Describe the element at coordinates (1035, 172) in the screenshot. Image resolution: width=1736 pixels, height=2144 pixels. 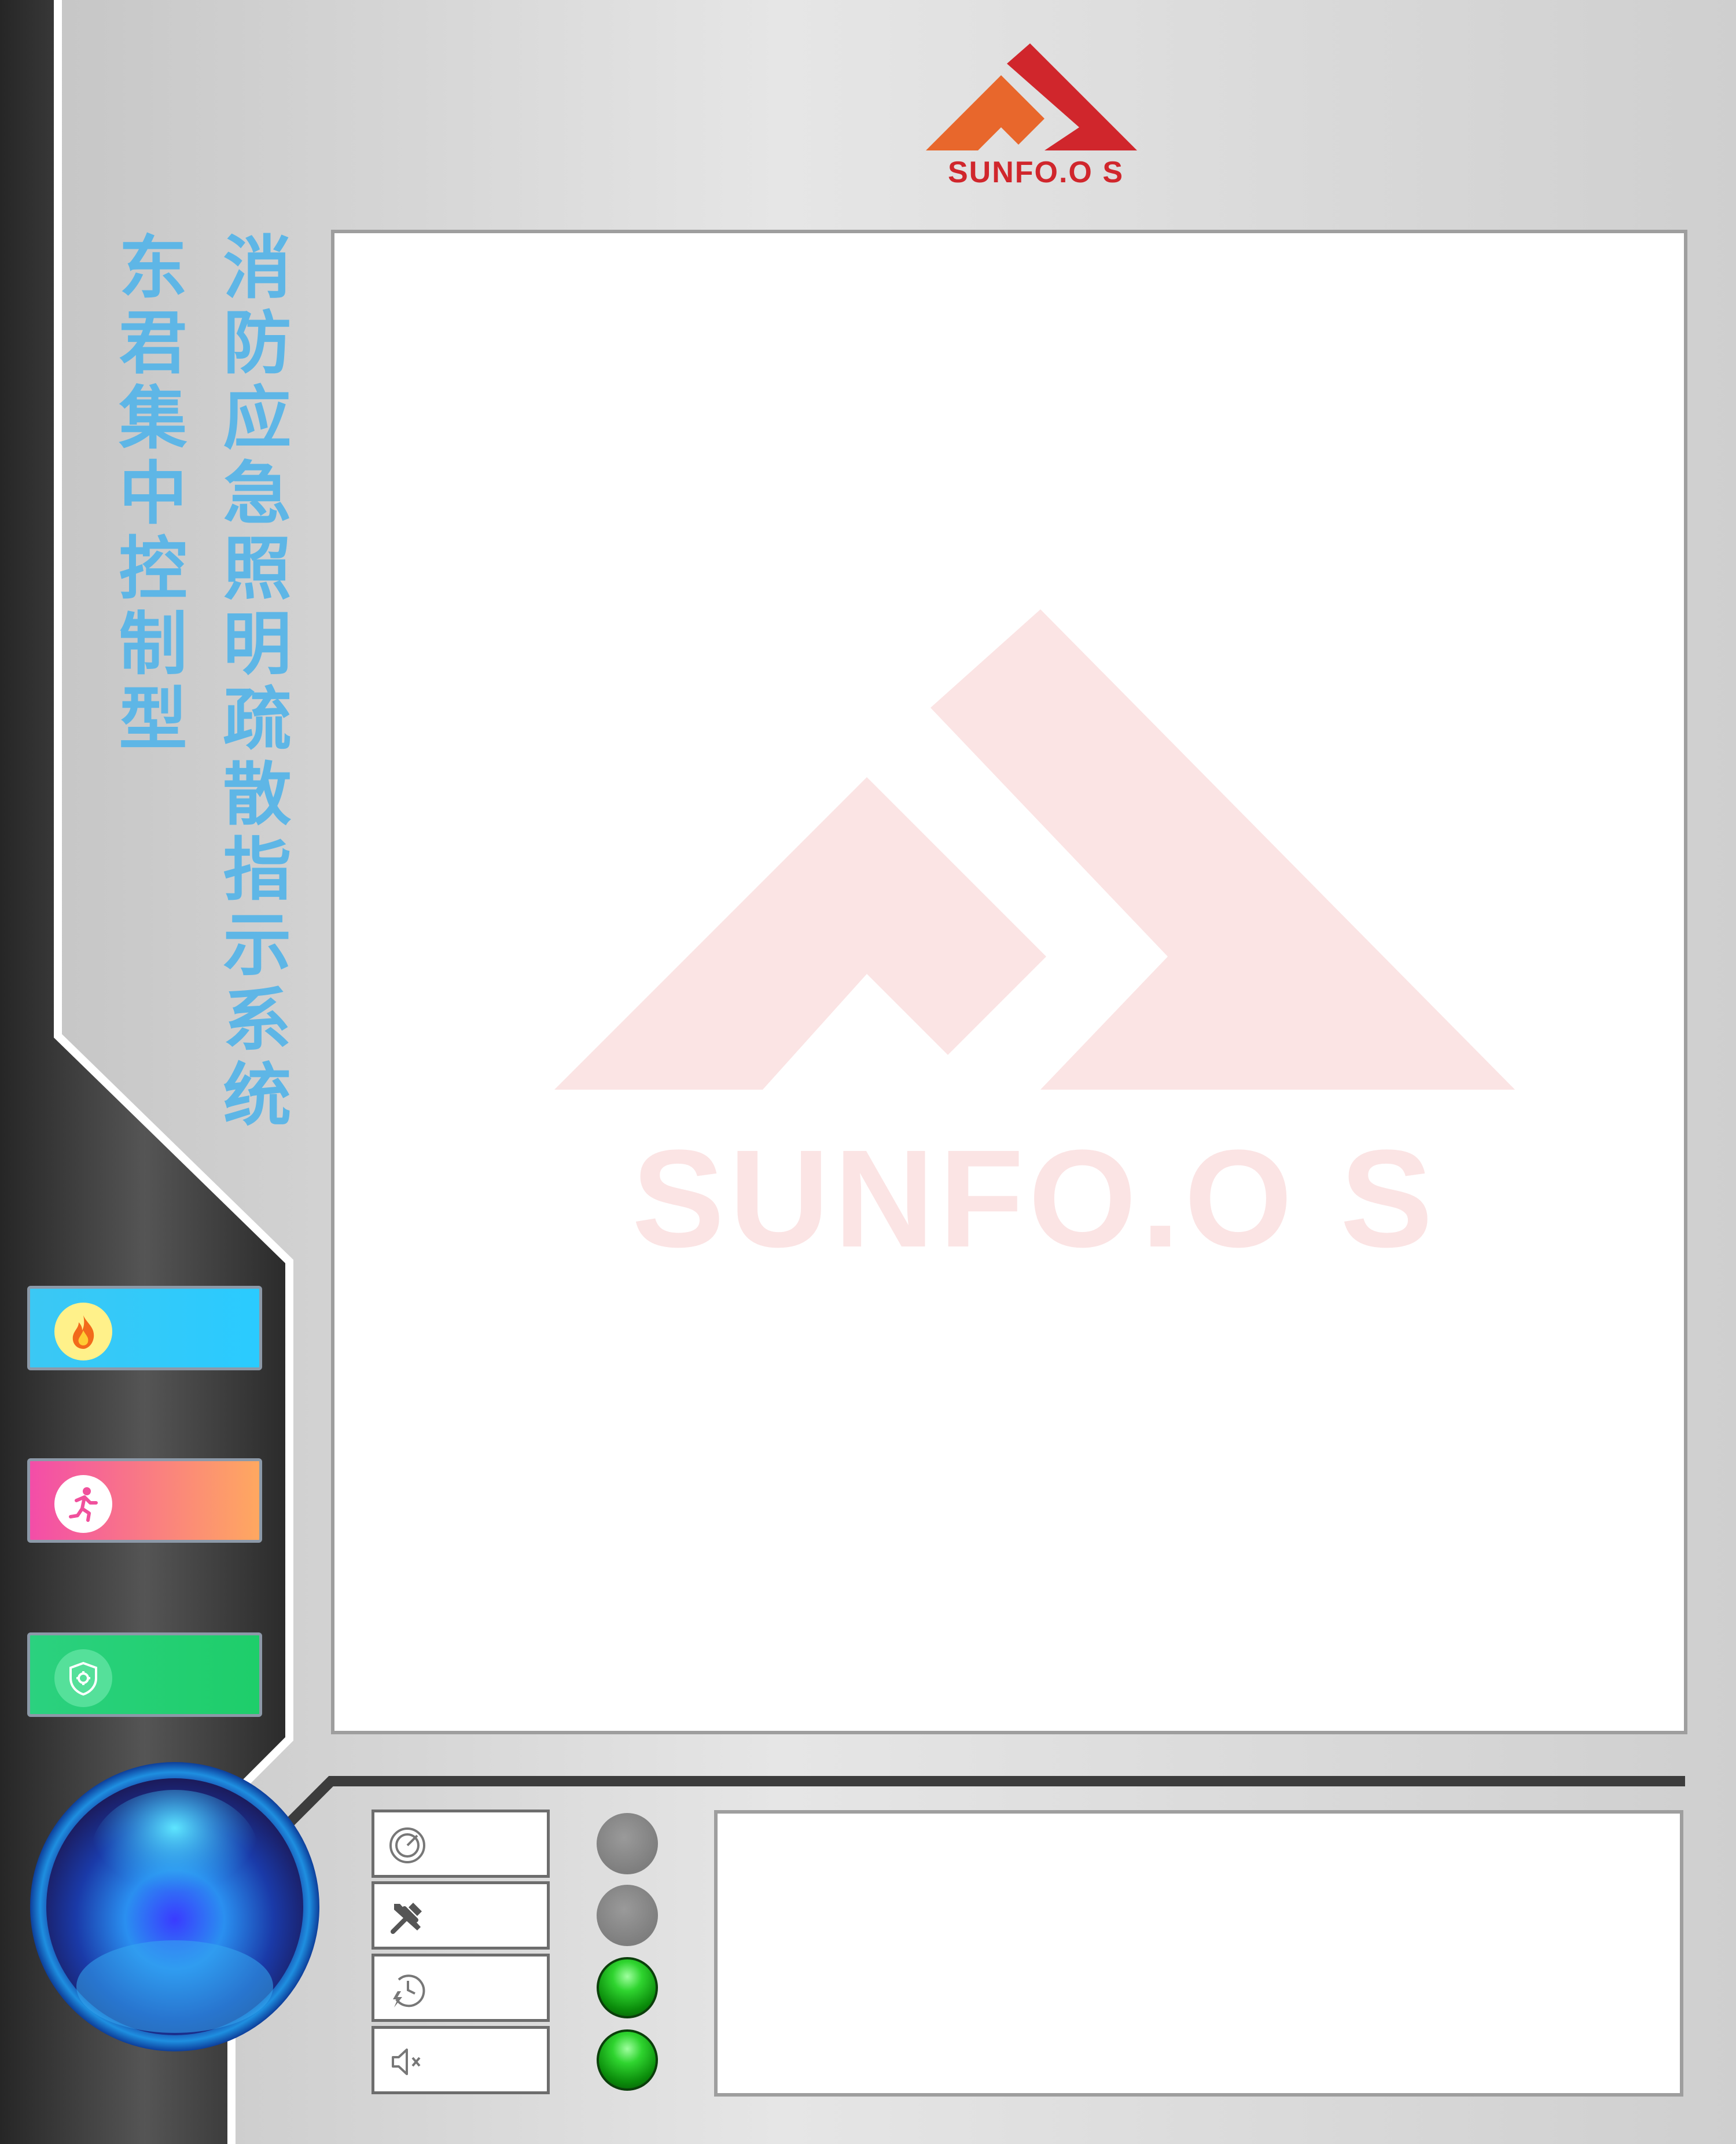
I see `logo-text: SUNFO.O S` at that location.